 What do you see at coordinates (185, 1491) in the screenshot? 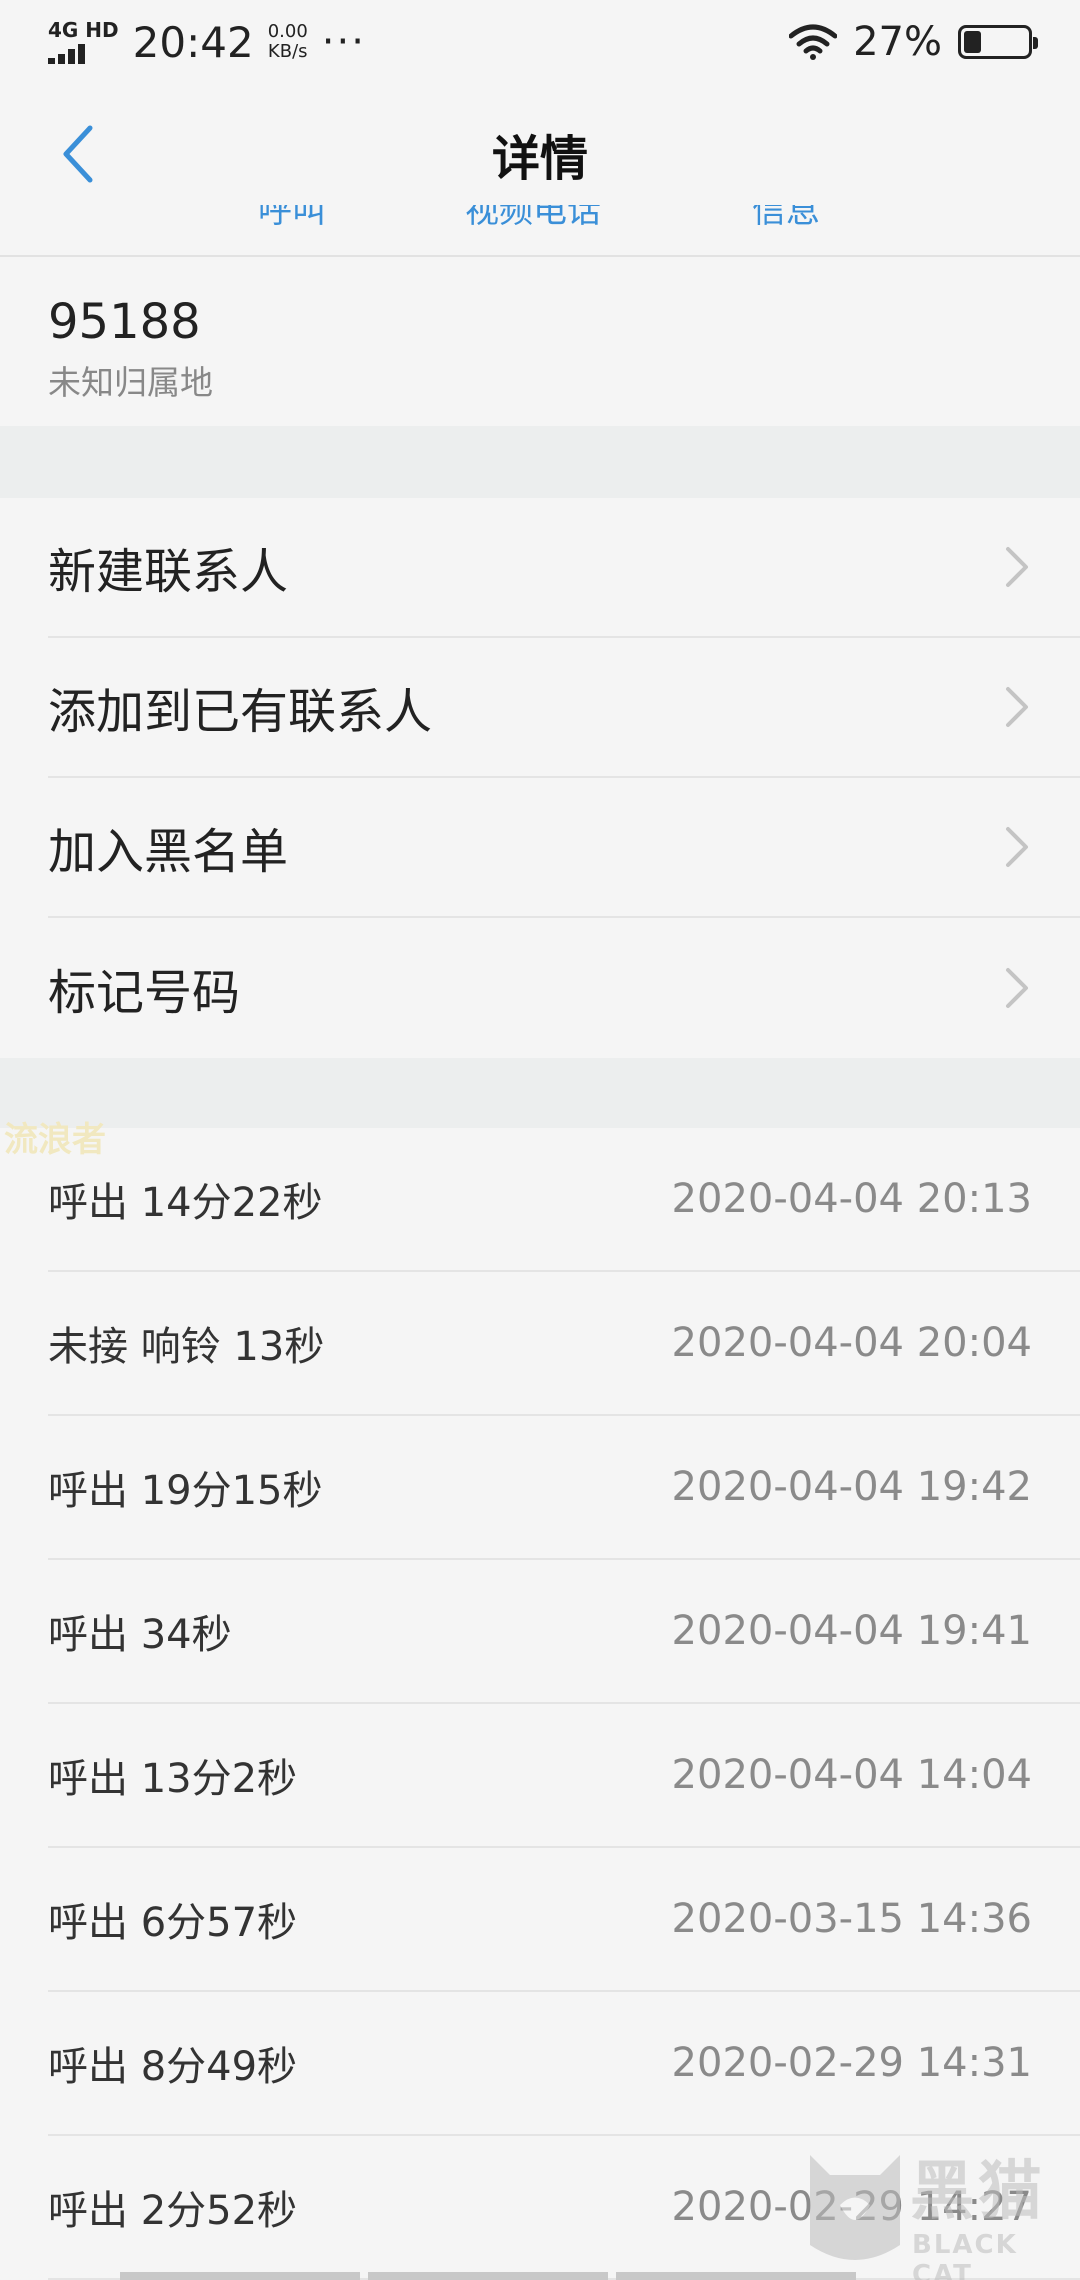
I see `call-description: 呼出 19分15秒` at bounding box center [185, 1491].